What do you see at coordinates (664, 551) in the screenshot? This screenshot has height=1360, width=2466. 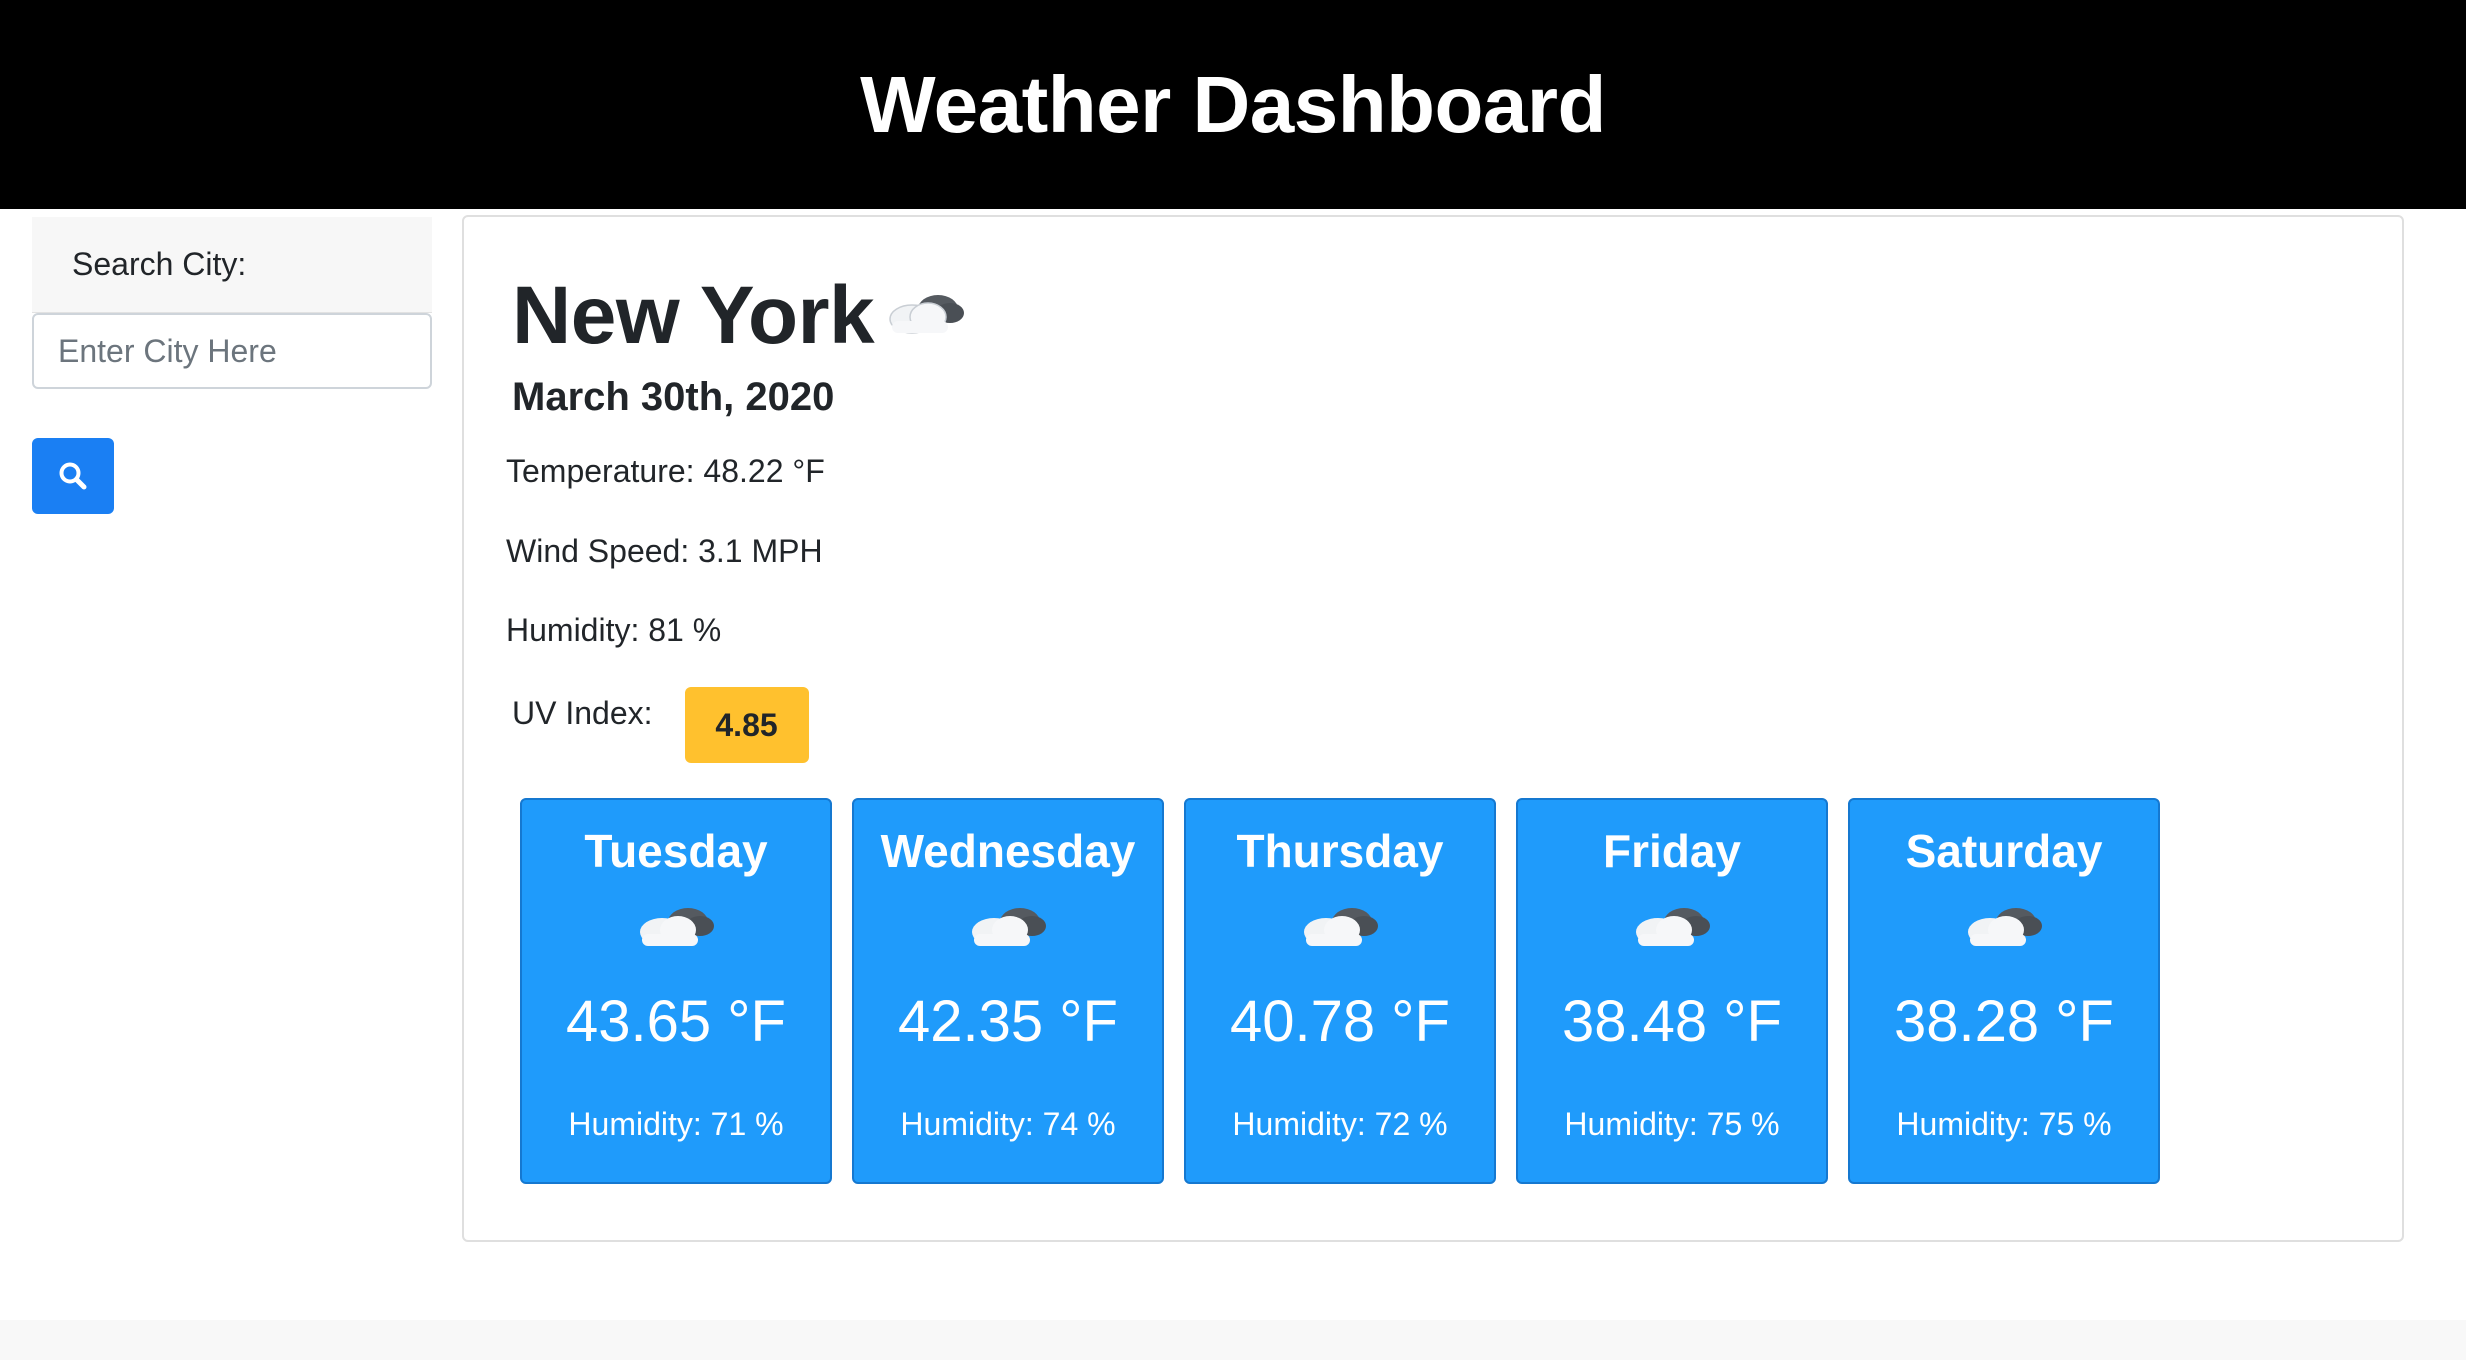 I see `current-wind-speed: Wind Speed: 3.1 MPH` at bounding box center [664, 551].